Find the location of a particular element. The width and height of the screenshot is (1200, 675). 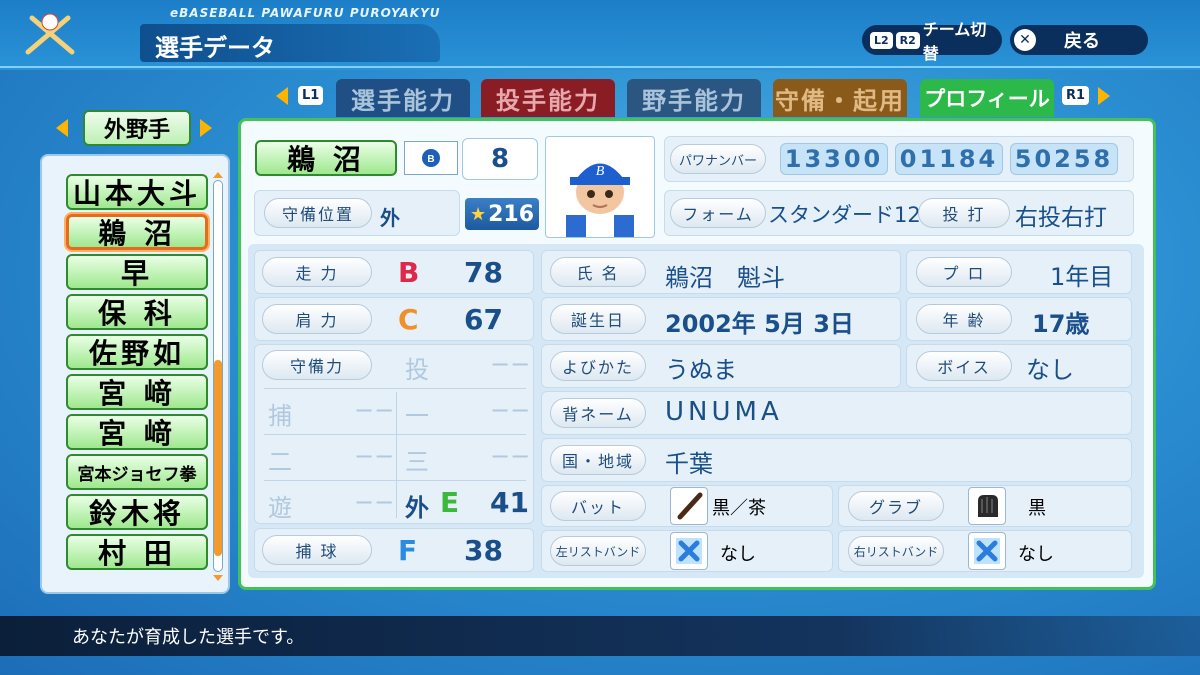

player-list-item: 山本大斗 is located at coordinates (137, 192).